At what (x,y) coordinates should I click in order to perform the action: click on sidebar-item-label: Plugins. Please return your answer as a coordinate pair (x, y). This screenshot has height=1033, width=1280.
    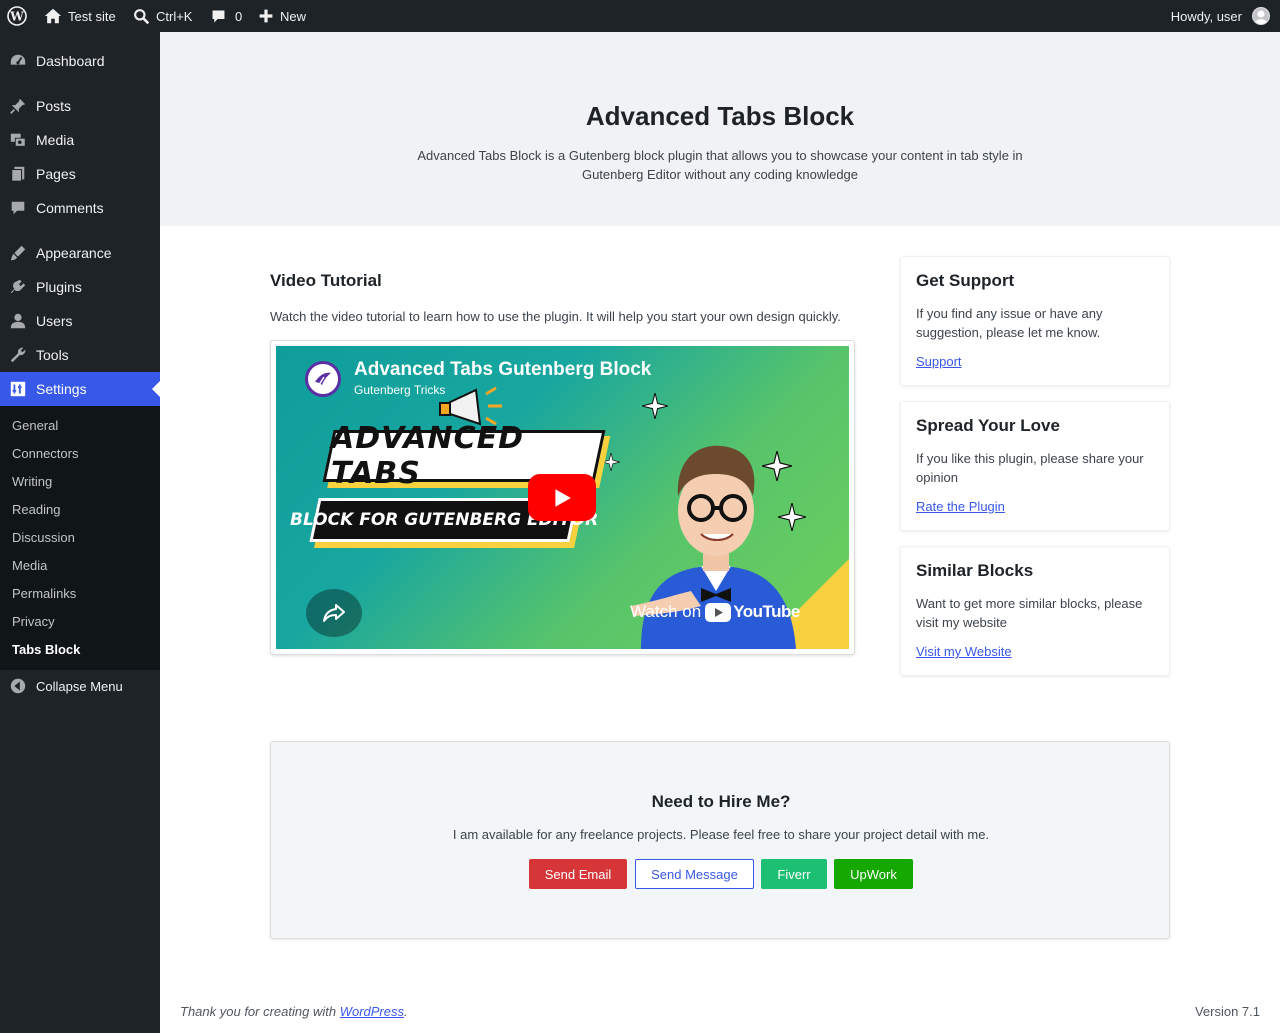
    Looking at the image, I should click on (59, 287).